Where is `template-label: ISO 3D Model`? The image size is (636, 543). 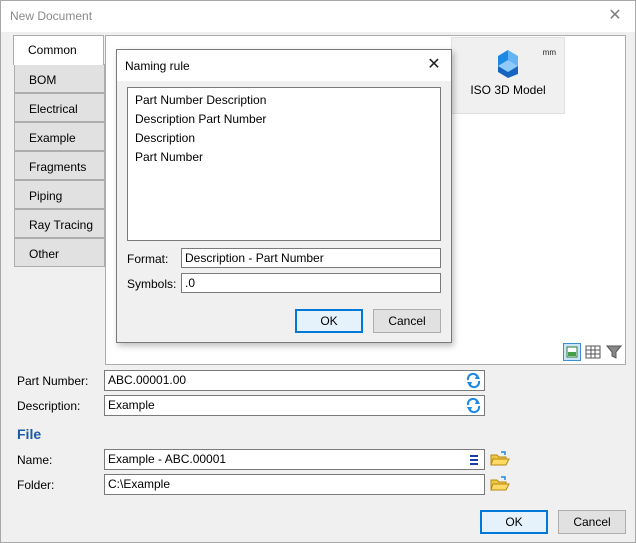
template-label: ISO 3D Model is located at coordinates (508, 90).